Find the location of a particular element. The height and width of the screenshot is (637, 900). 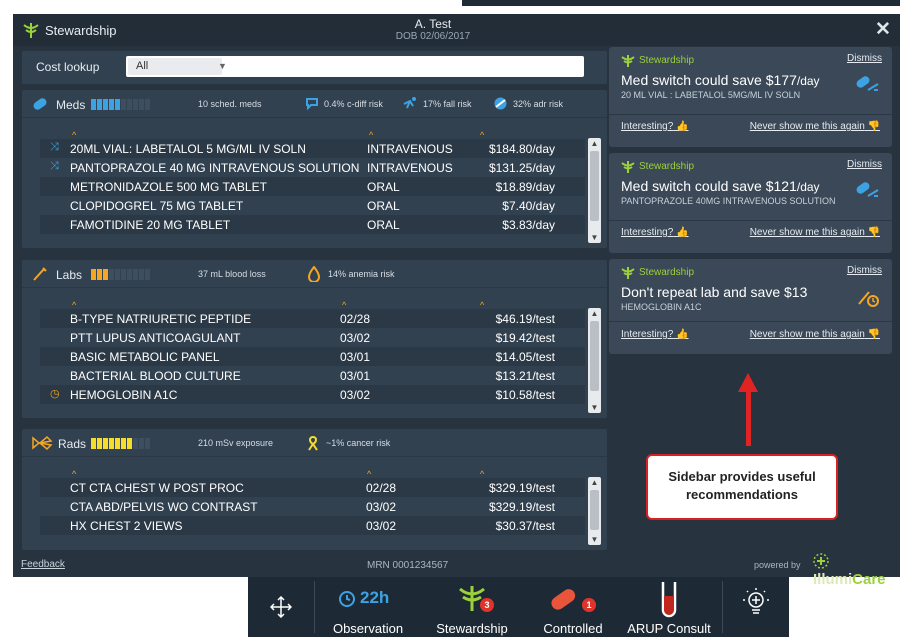

med-name: METRONIDAZOLE 500 MG TABLET is located at coordinates (168, 187).